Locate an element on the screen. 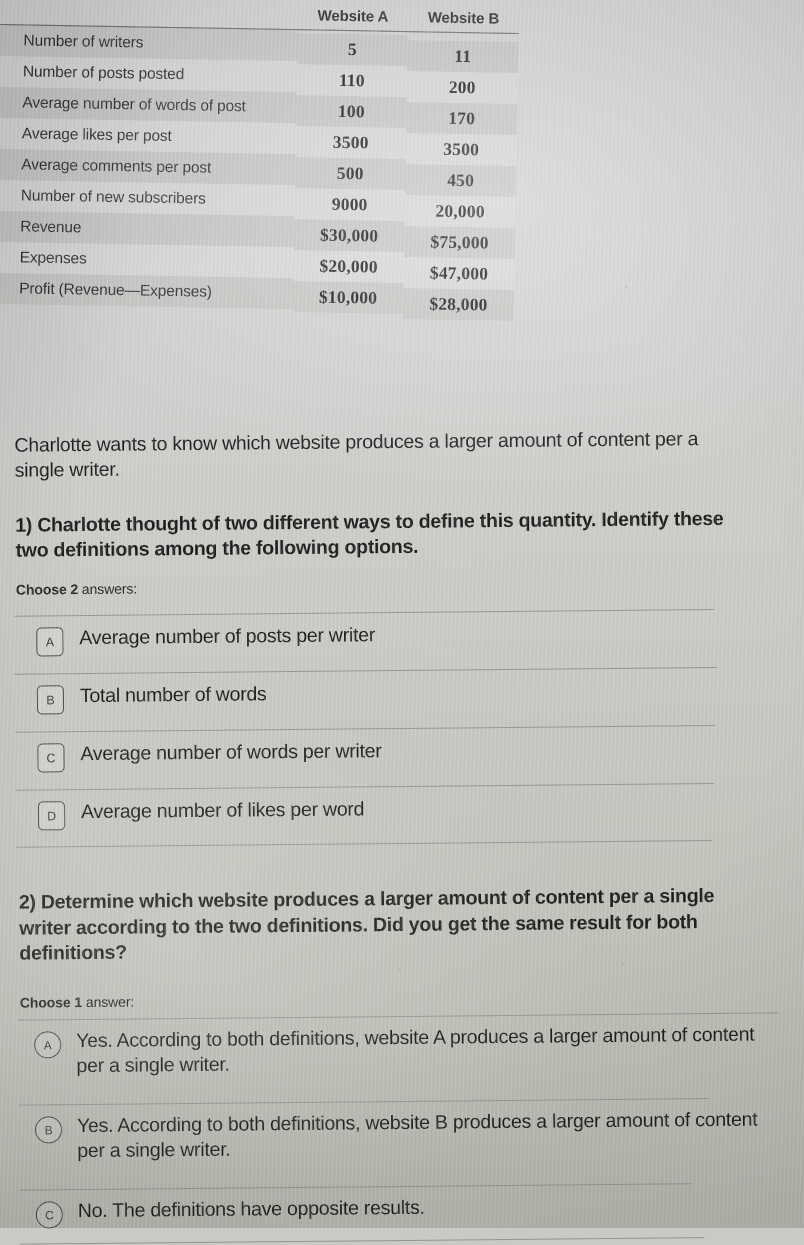 The width and height of the screenshot is (804, 1245). cell-website-b: $75,000 is located at coordinates (459, 242).